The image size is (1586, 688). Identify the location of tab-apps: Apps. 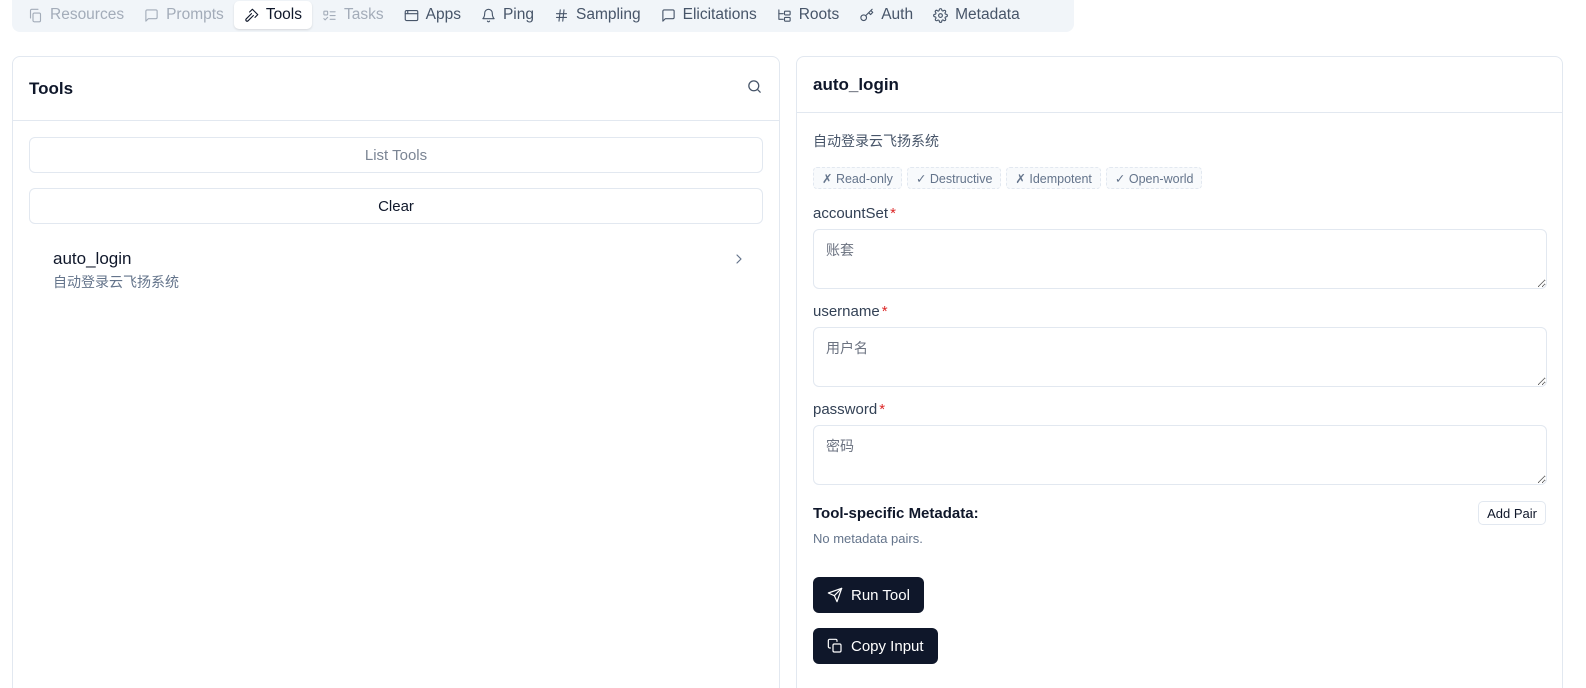
(432, 15).